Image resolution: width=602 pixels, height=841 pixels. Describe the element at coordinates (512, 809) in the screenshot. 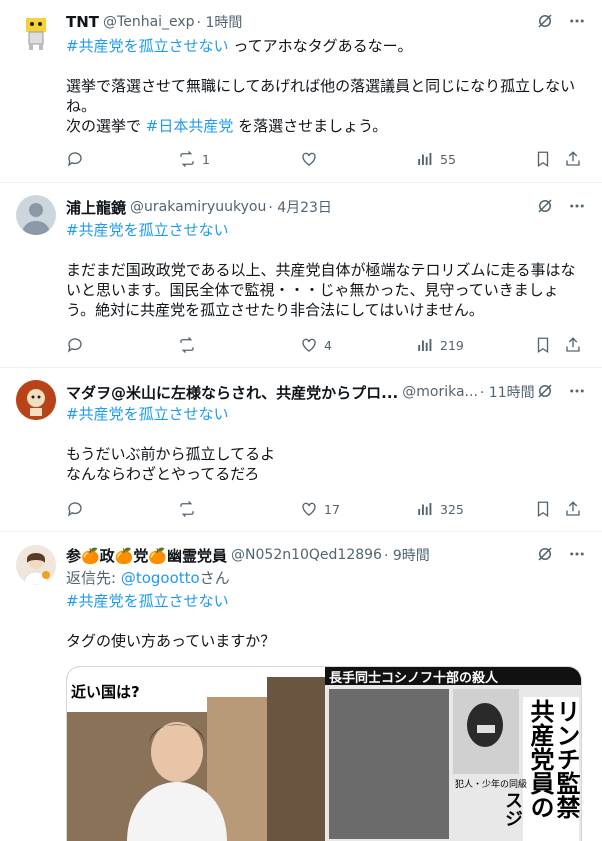

I see `media-right-small: スジ` at that location.